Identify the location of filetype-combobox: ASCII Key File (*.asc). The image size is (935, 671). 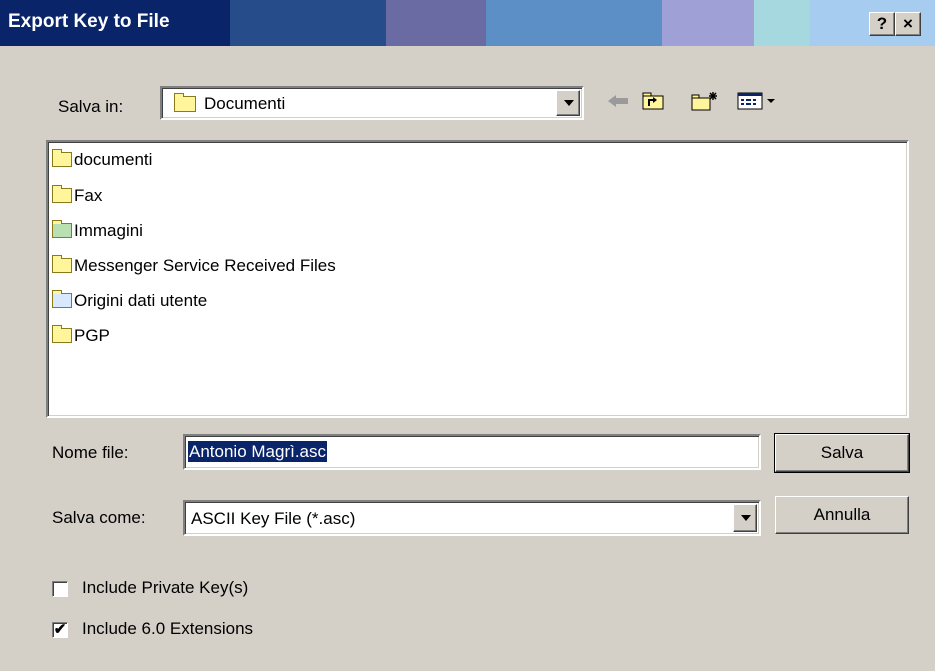
(472, 518).